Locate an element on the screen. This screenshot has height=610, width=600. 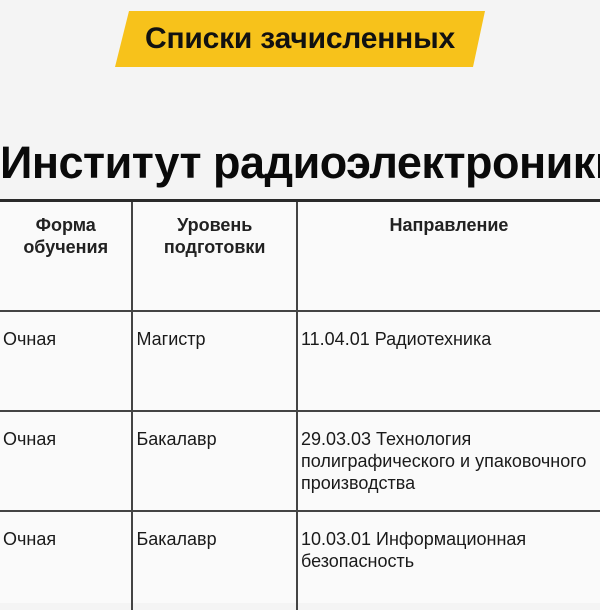
cell-direction: 10.03.01 Информационная безопасность is located at coordinates (413, 550).